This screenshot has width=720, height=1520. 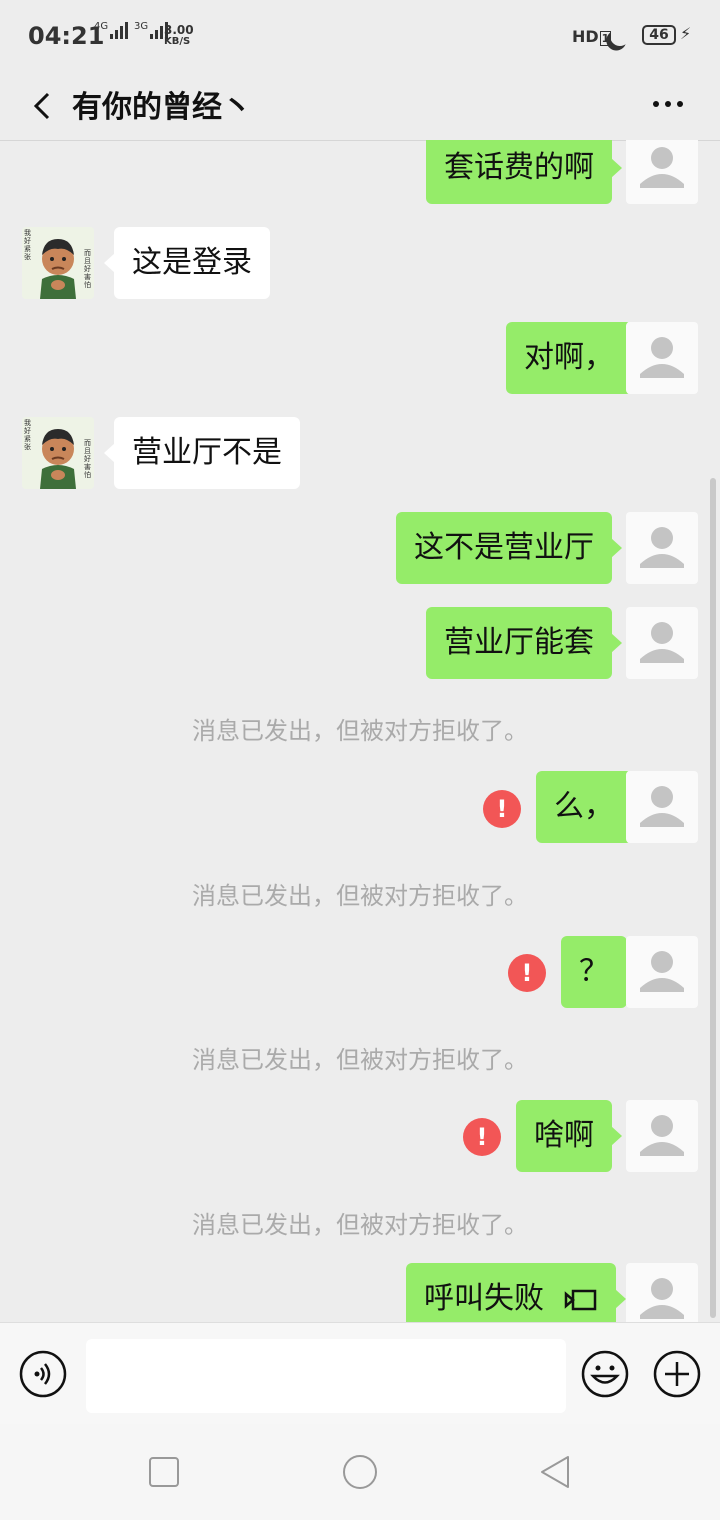 What do you see at coordinates (599, 972) in the screenshot?
I see `message-bubble-out: ？` at bounding box center [599, 972].